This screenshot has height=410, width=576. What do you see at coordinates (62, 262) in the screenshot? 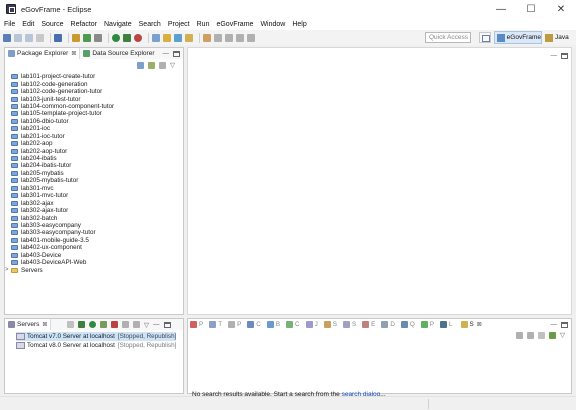
I see `tree-item-project: lab403-DeviceAPI-Web` at bounding box center [62, 262].